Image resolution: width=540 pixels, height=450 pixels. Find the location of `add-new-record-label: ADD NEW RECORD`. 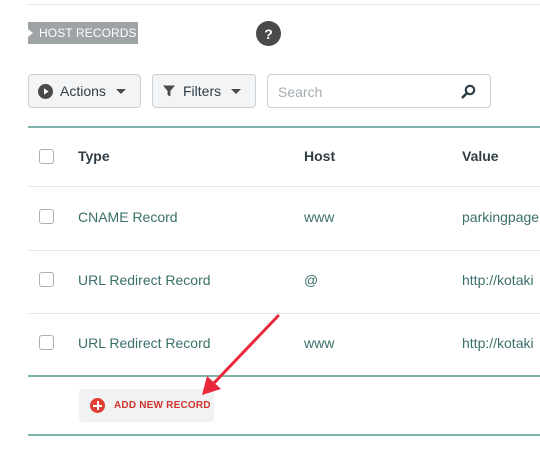

add-new-record-label: ADD NEW RECORD is located at coordinates (162, 405).